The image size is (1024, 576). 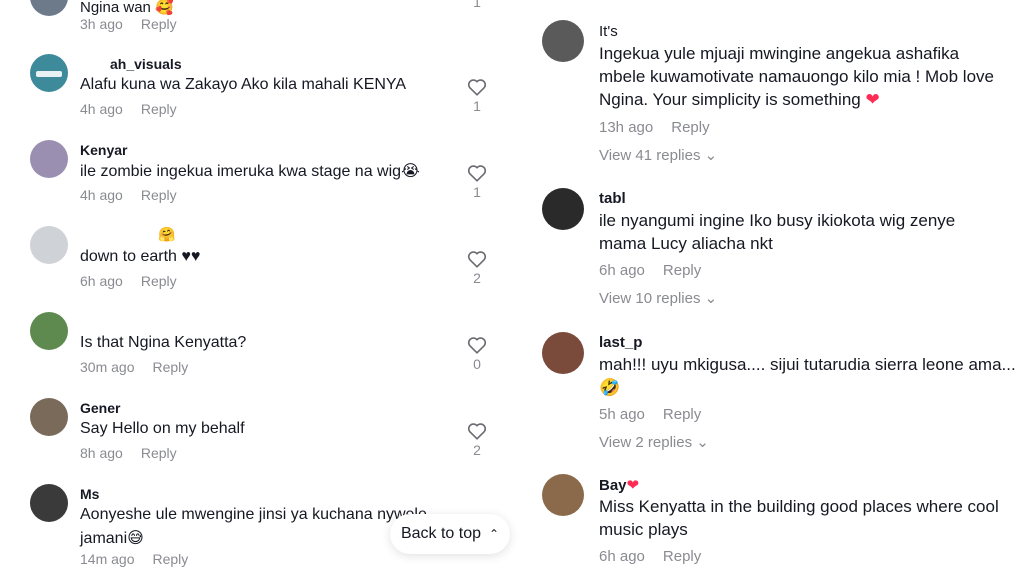 What do you see at coordinates (89, 494) in the screenshot?
I see `comment-username: Ms` at bounding box center [89, 494].